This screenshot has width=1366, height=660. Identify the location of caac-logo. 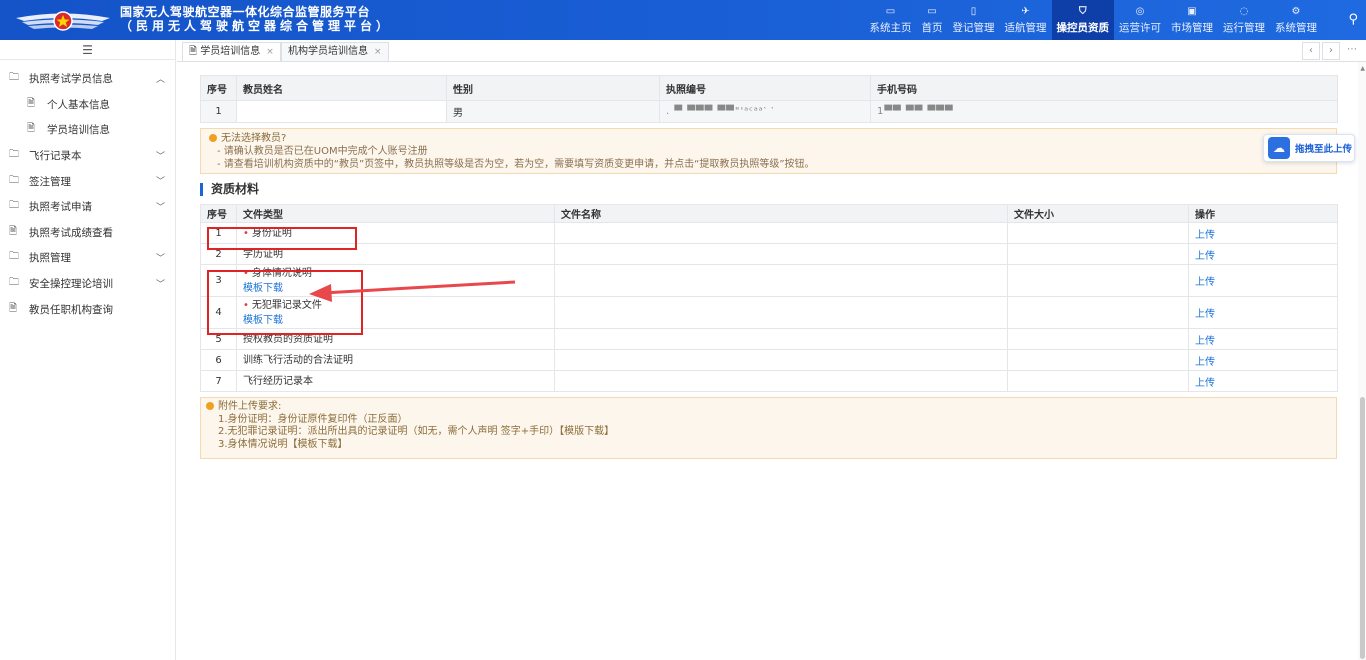
(63, 21).